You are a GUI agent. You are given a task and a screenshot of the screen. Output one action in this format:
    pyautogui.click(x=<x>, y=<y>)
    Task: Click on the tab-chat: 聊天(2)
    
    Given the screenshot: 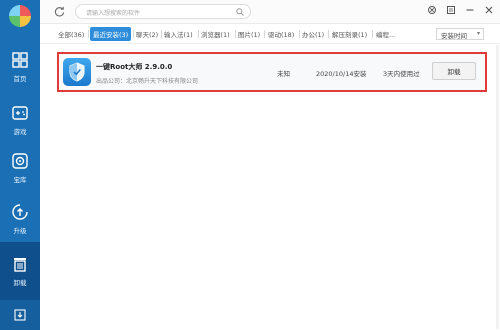 What is the action you would take?
    pyautogui.click(x=147, y=34)
    